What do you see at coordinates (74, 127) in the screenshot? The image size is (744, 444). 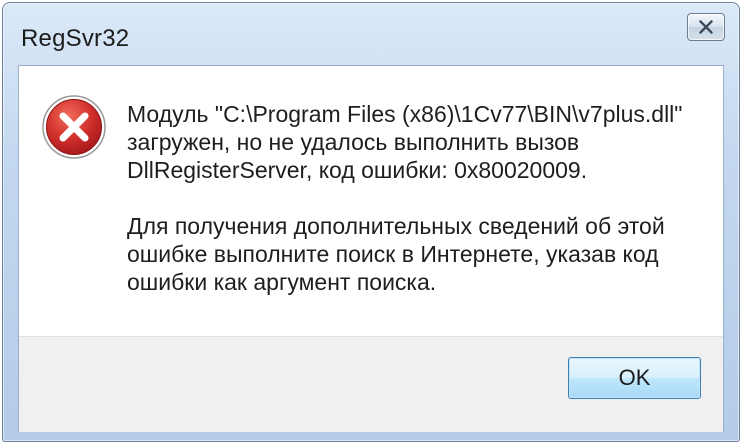 I see `error-icon` at bounding box center [74, 127].